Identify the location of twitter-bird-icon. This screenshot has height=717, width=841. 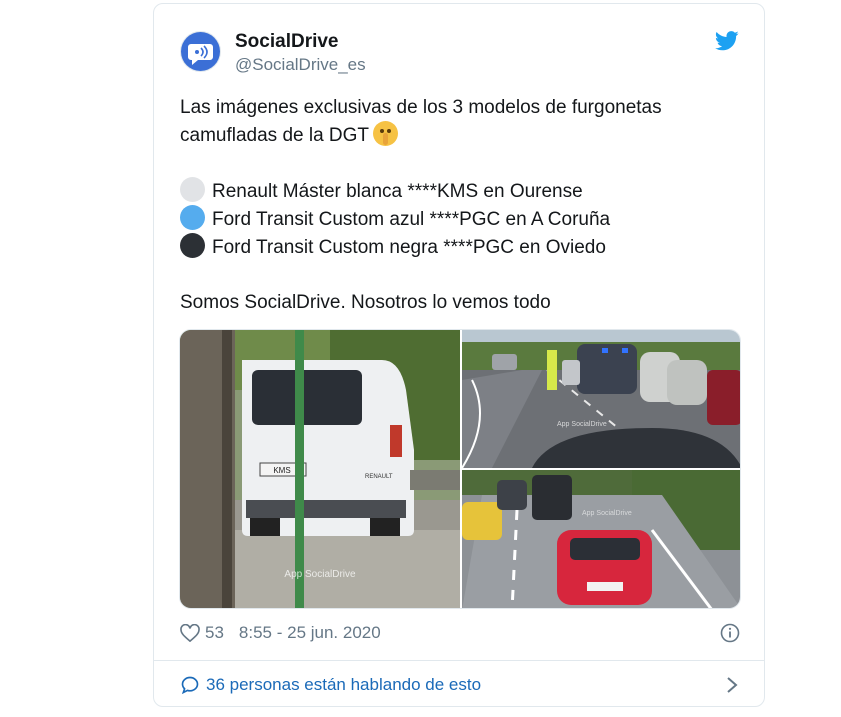
(727, 41).